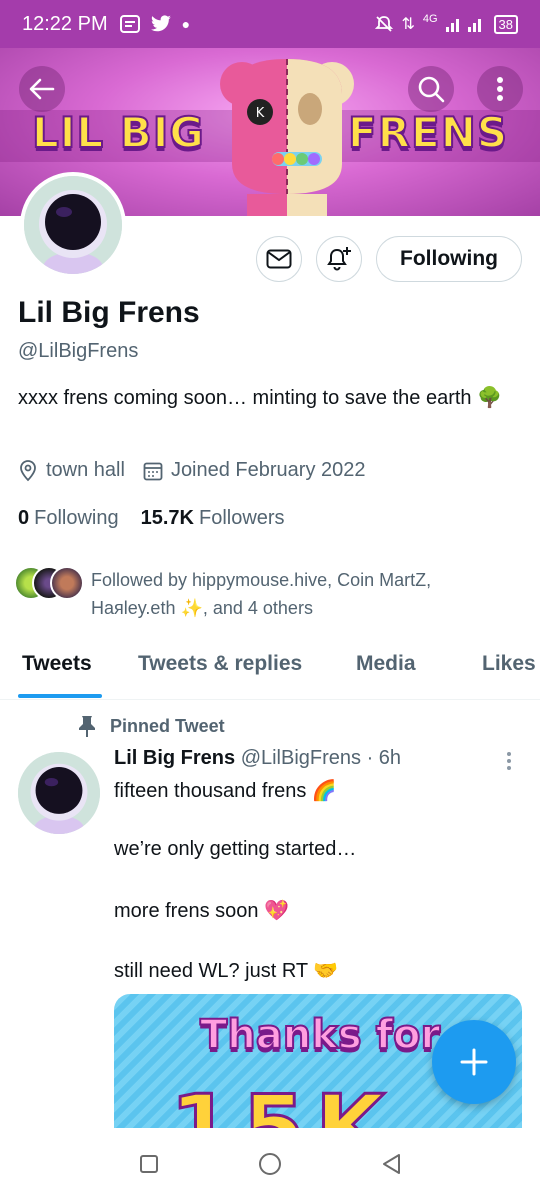 This screenshot has height=1200, width=540. Describe the element at coordinates (220, 664) in the screenshot. I see `tab-tweets-replies: Tweets & replies` at that location.